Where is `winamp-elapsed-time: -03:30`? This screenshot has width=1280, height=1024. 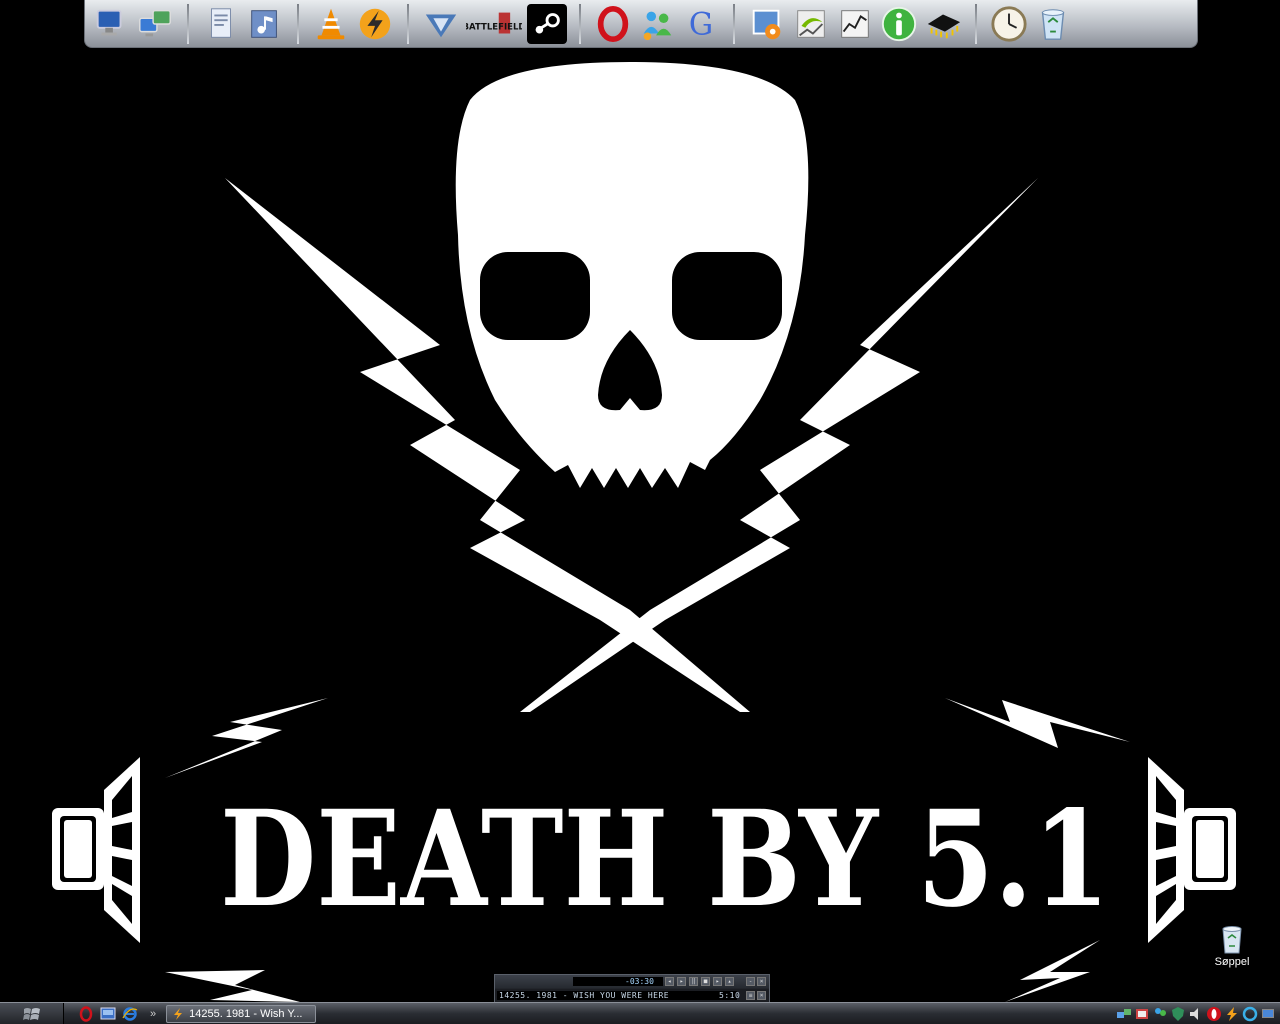
winamp-elapsed-time: -03:30 is located at coordinates (618, 981).